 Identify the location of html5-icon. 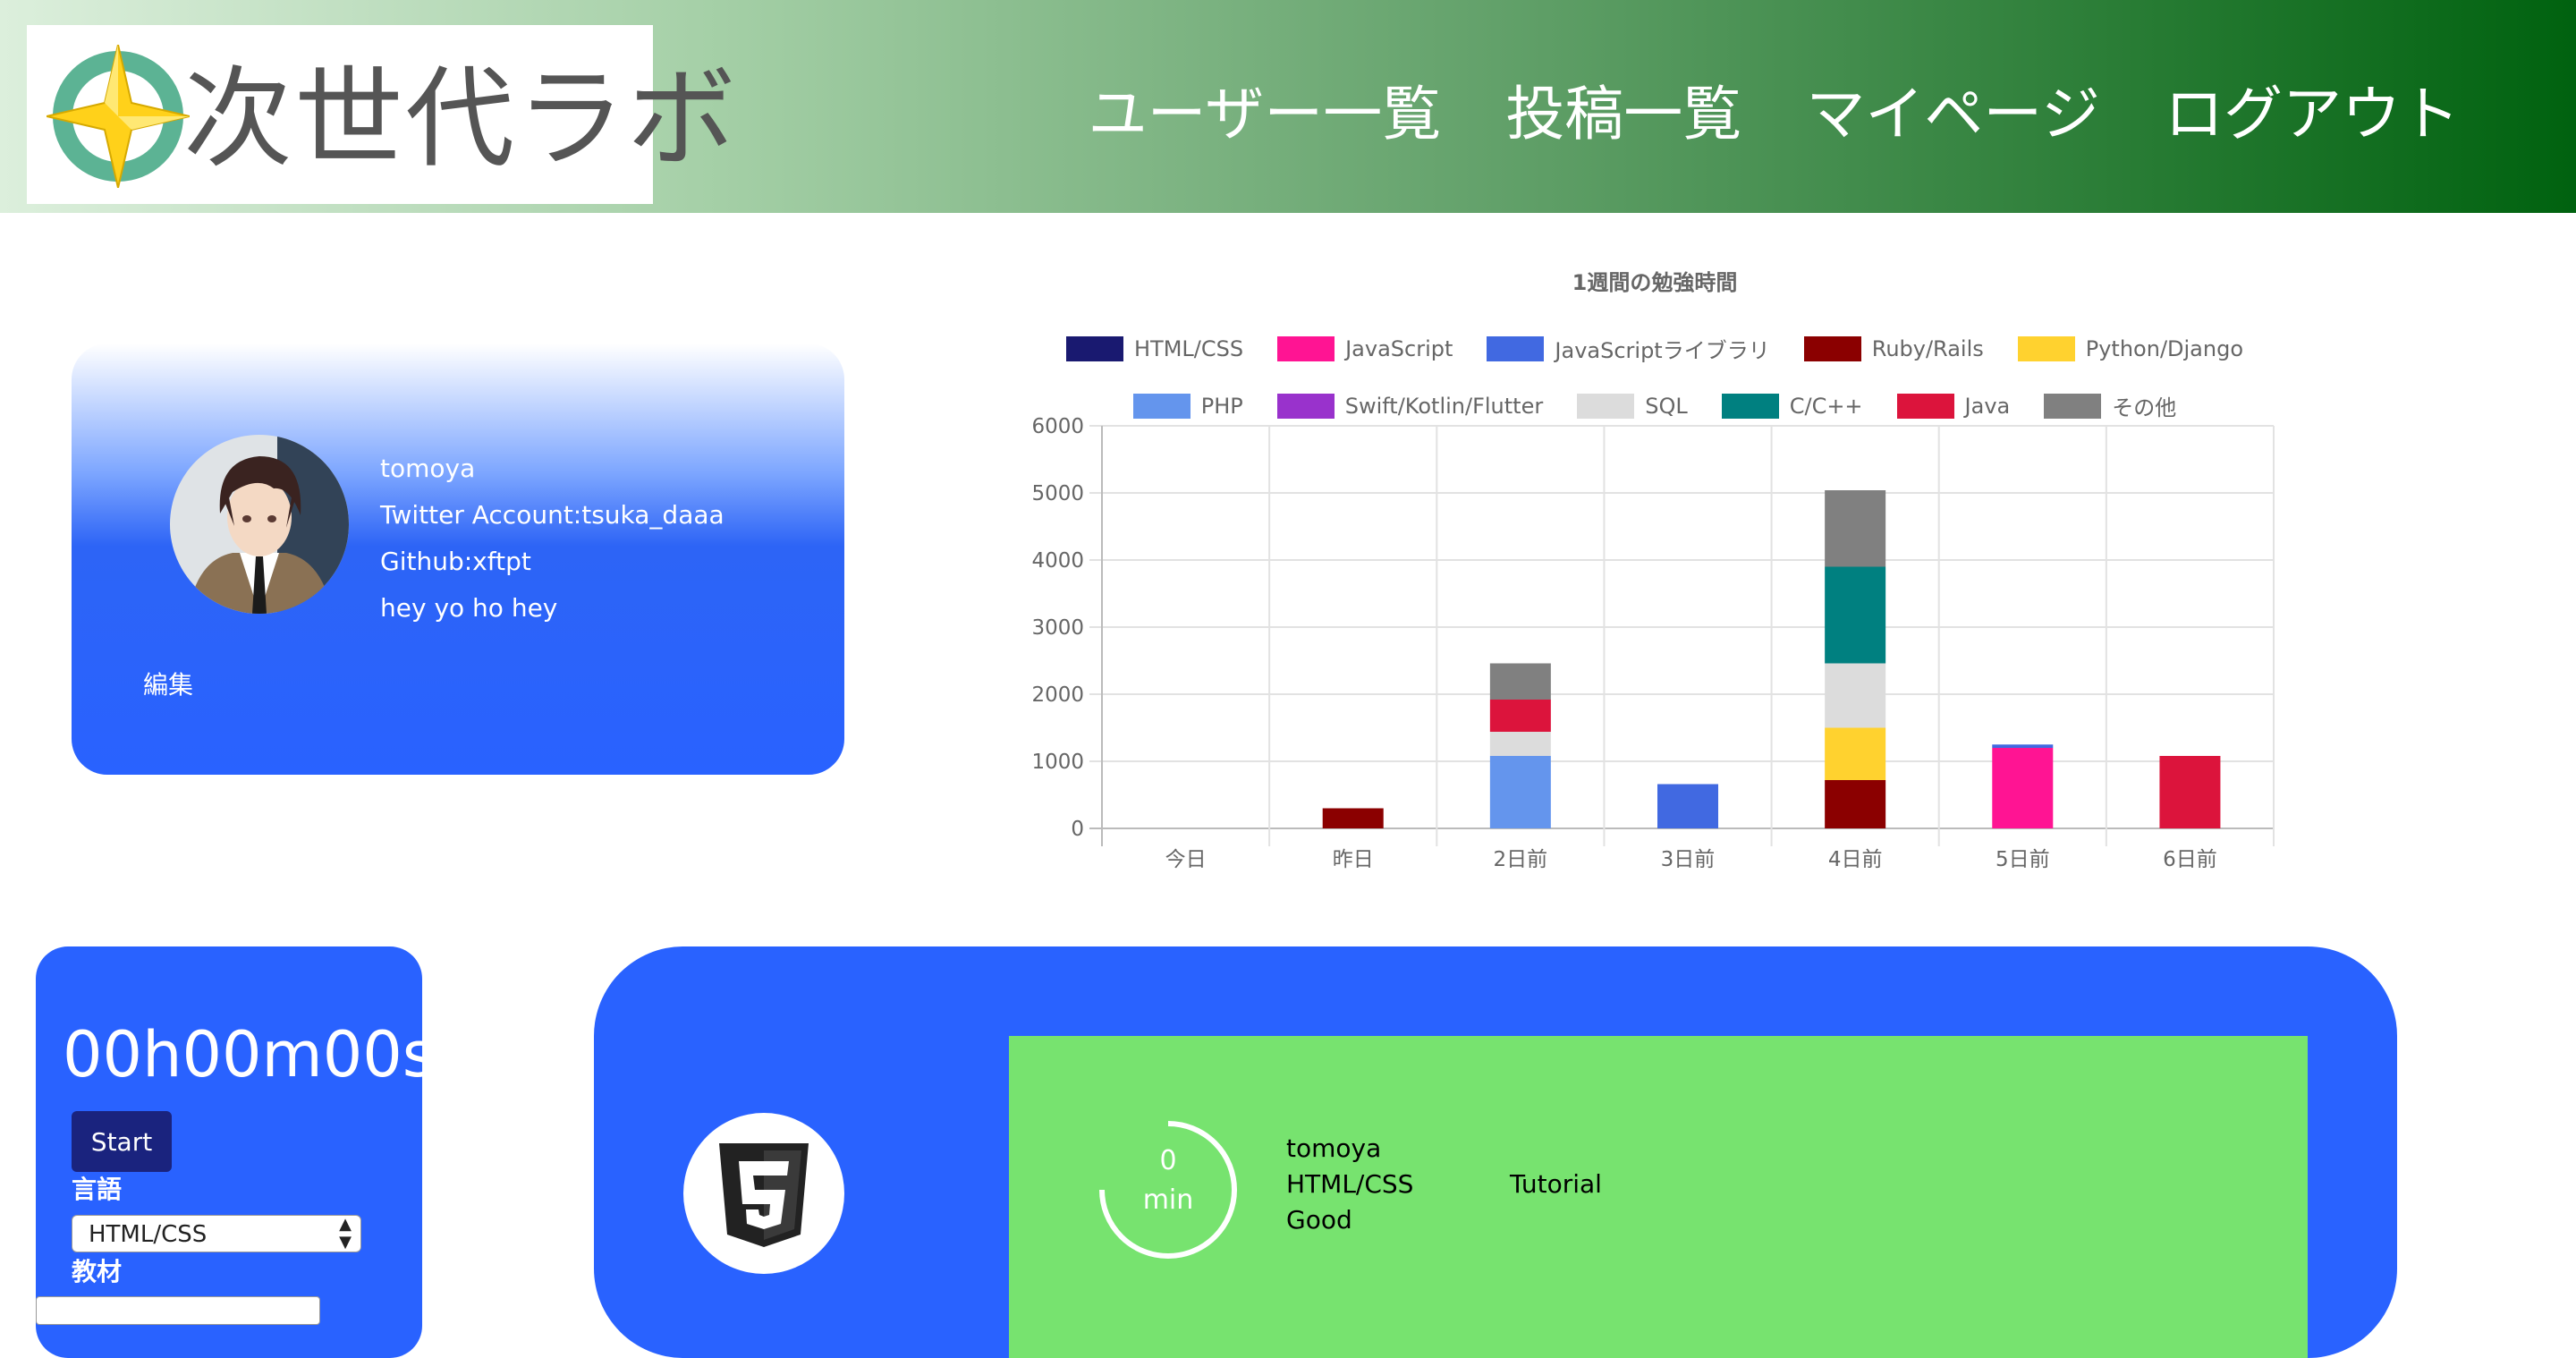
(764, 1195).